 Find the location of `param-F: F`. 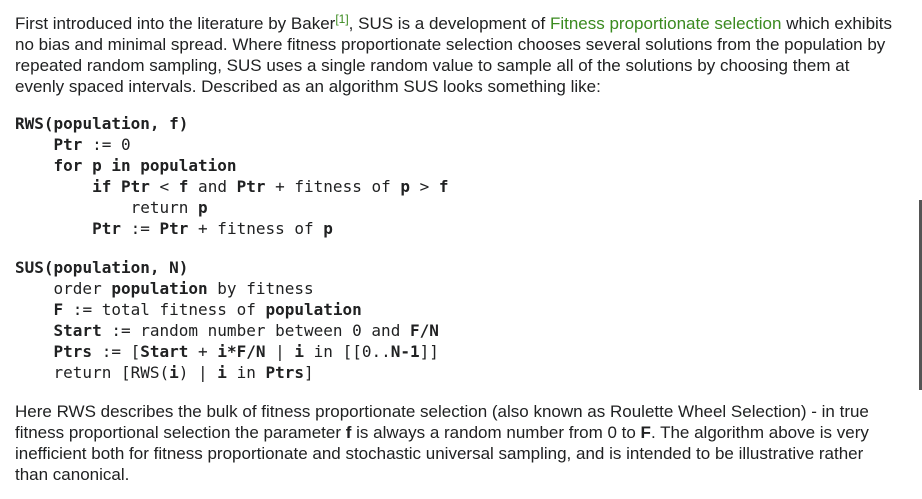

param-F: F is located at coordinates (645, 432).